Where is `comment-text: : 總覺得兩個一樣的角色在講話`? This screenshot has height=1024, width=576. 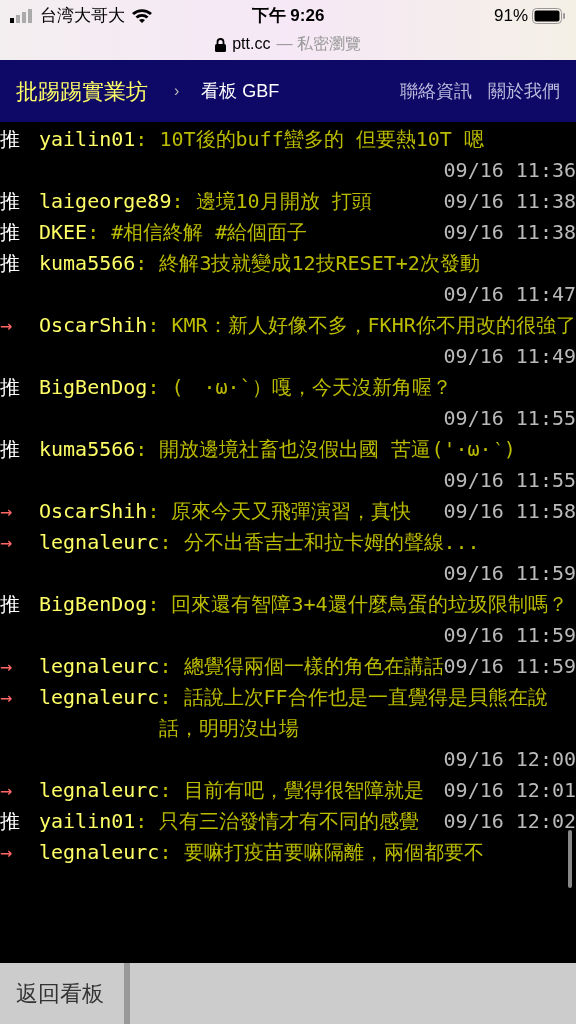
comment-text: : 總覺得兩個一樣的角色在講話 is located at coordinates (301, 666).